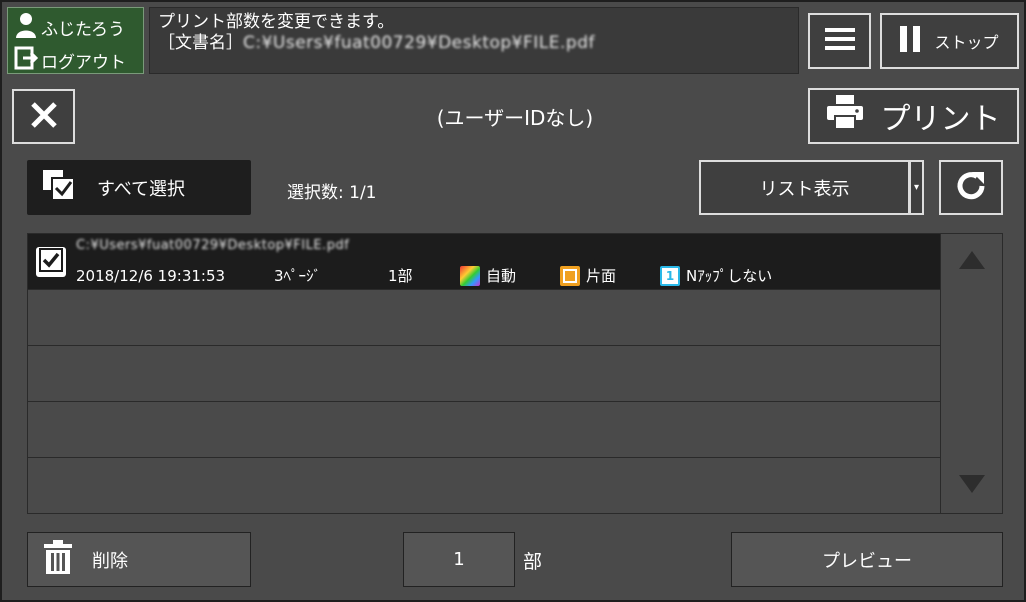  What do you see at coordinates (200, 43) in the screenshot?
I see `document-label: ［文書名］` at bounding box center [200, 43].